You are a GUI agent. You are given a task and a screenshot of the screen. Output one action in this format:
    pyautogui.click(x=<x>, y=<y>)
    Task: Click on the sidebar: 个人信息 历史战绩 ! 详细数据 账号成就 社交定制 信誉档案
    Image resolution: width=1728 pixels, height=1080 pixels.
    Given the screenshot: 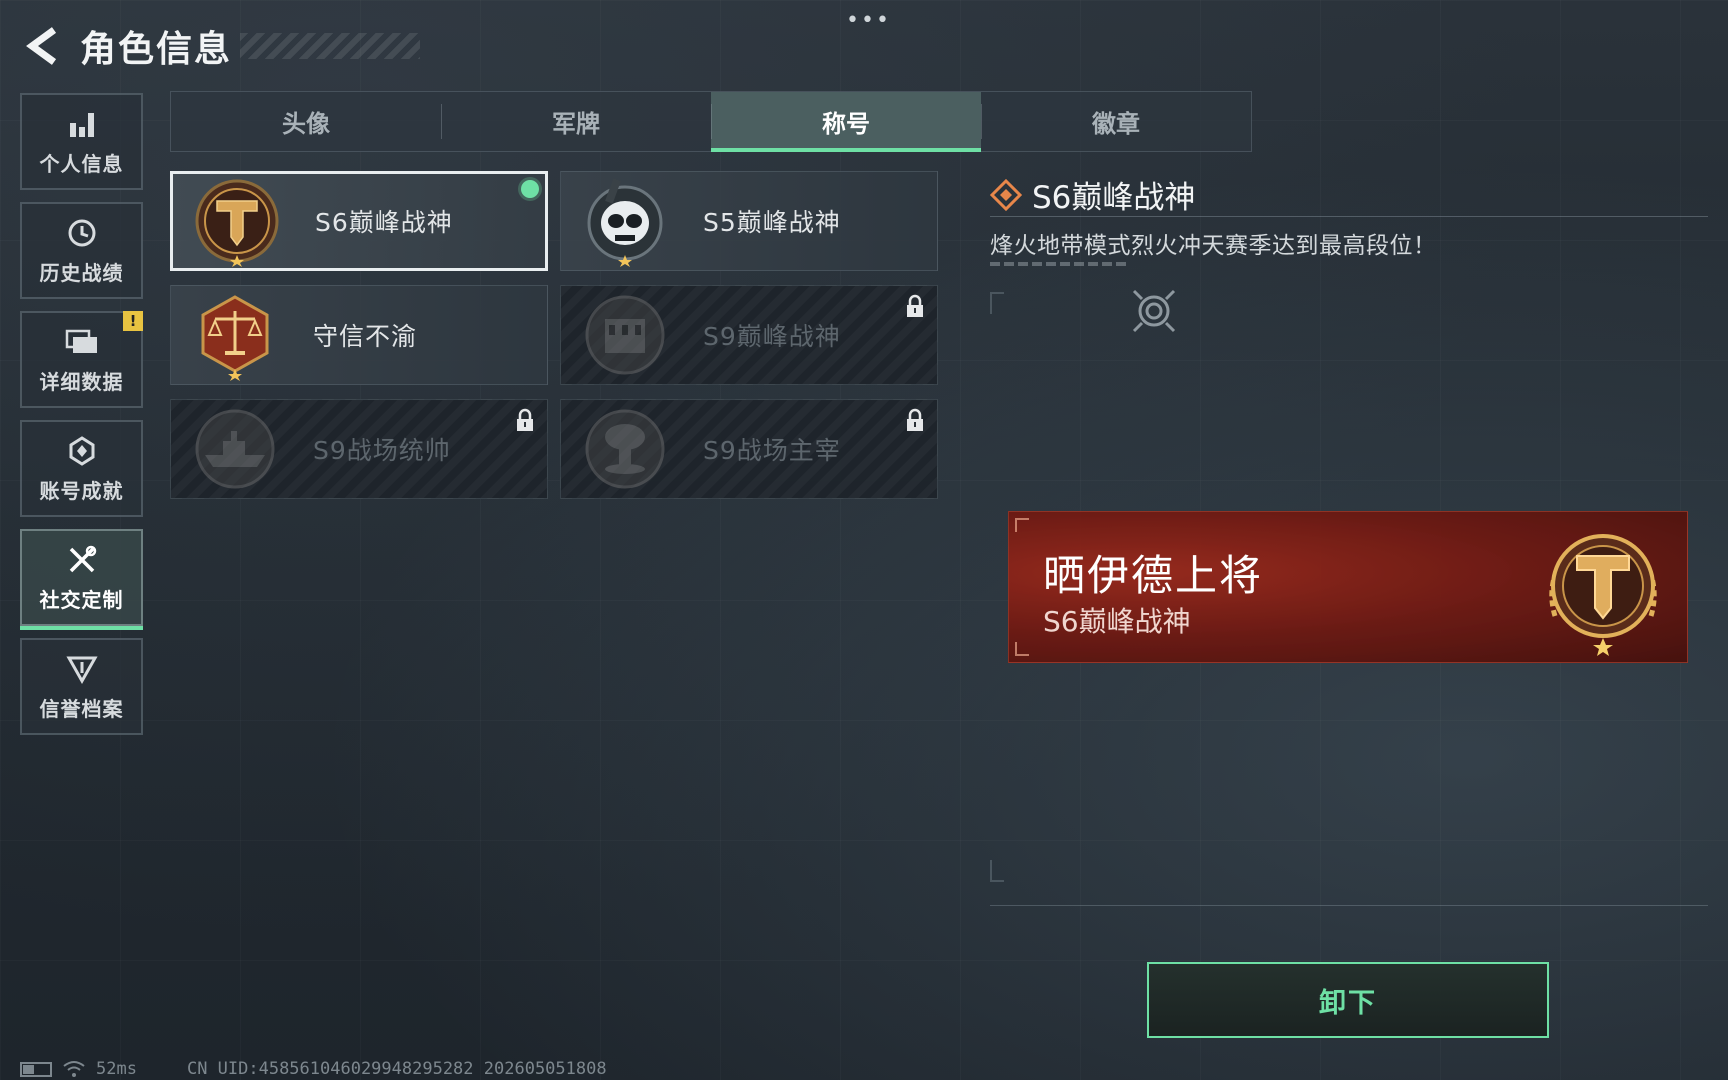 What is the action you would take?
    pyautogui.click(x=81, y=420)
    